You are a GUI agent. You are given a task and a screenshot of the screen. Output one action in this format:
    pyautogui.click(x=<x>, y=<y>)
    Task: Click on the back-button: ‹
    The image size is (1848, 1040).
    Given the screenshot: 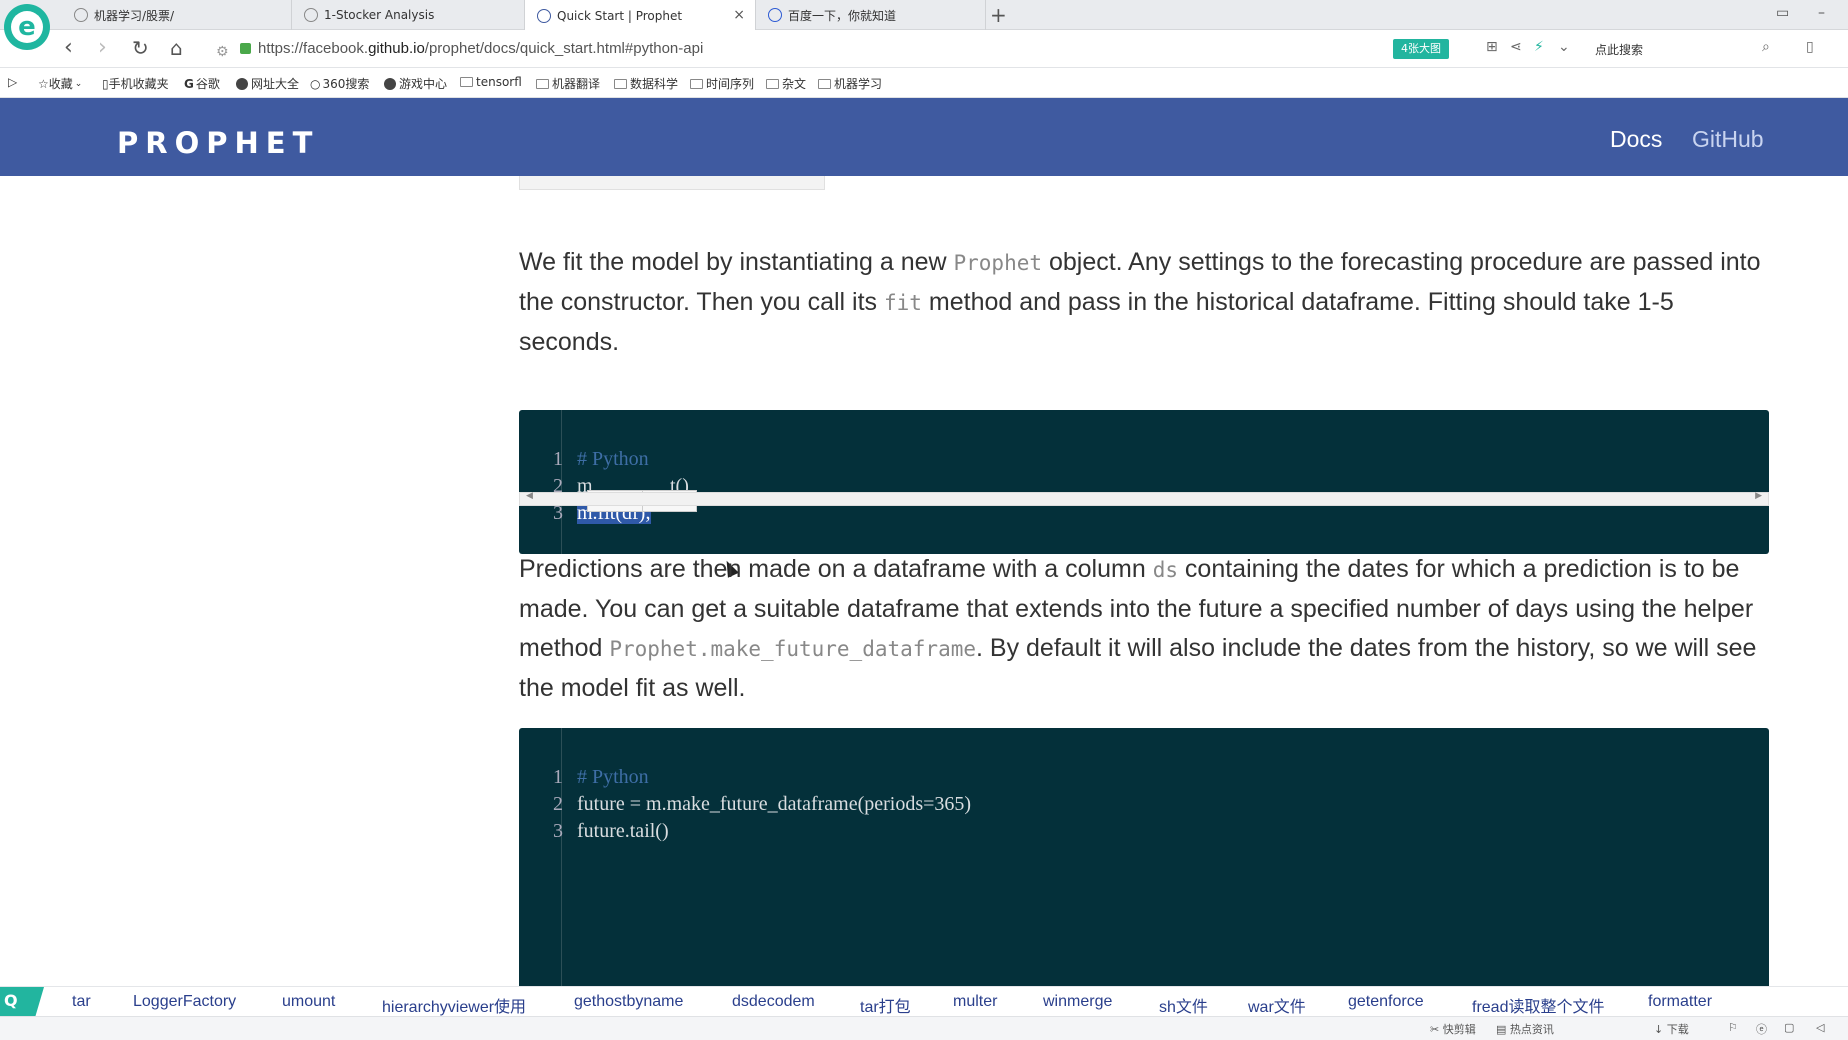 What is the action you would take?
    pyautogui.click(x=68, y=48)
    